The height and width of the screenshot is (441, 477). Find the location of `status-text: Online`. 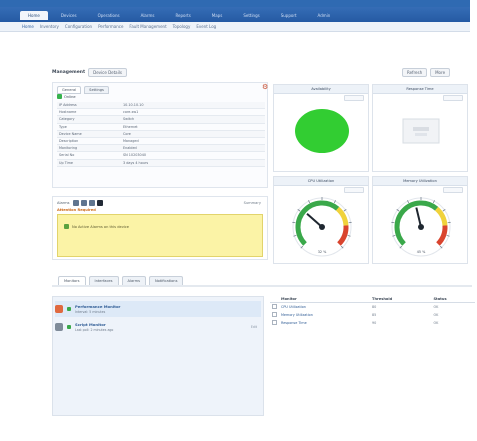

status-text: Online is located at coordinates (70, 96).